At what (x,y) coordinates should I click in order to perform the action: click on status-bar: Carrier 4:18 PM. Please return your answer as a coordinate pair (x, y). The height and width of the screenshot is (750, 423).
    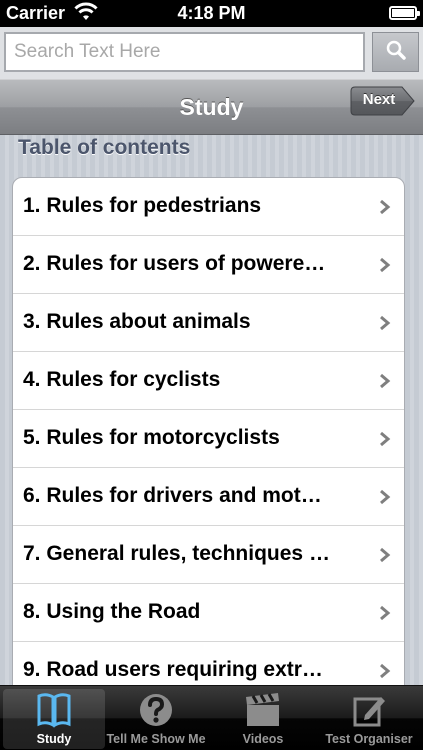
    Looking at the image, I should click on (211, 13).